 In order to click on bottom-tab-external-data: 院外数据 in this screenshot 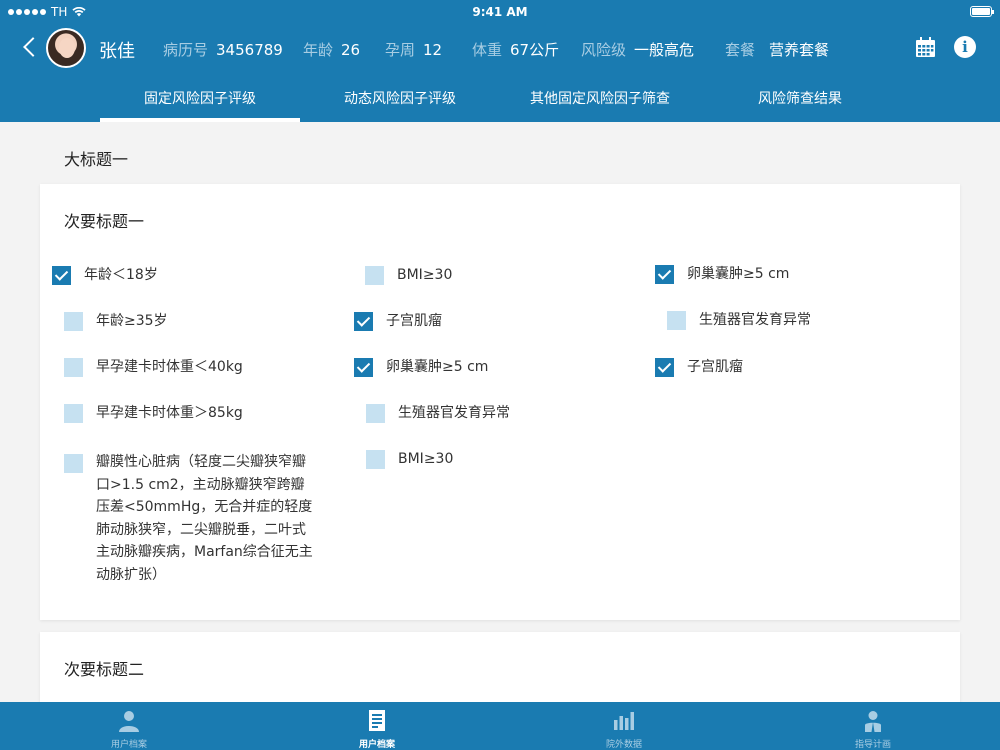, I will do `click(624, 726)`.